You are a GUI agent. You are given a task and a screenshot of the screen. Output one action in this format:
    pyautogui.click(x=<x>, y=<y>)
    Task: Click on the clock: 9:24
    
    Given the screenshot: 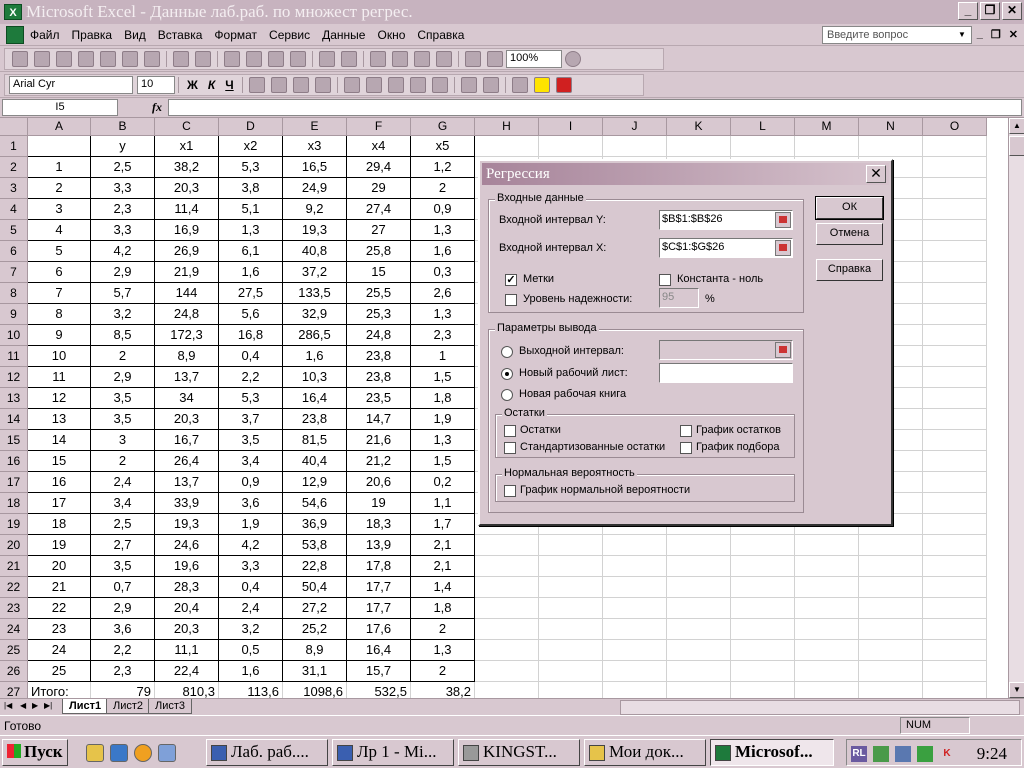 What is the action you would take?
    pyautogui.click(x=992, y=754)
    